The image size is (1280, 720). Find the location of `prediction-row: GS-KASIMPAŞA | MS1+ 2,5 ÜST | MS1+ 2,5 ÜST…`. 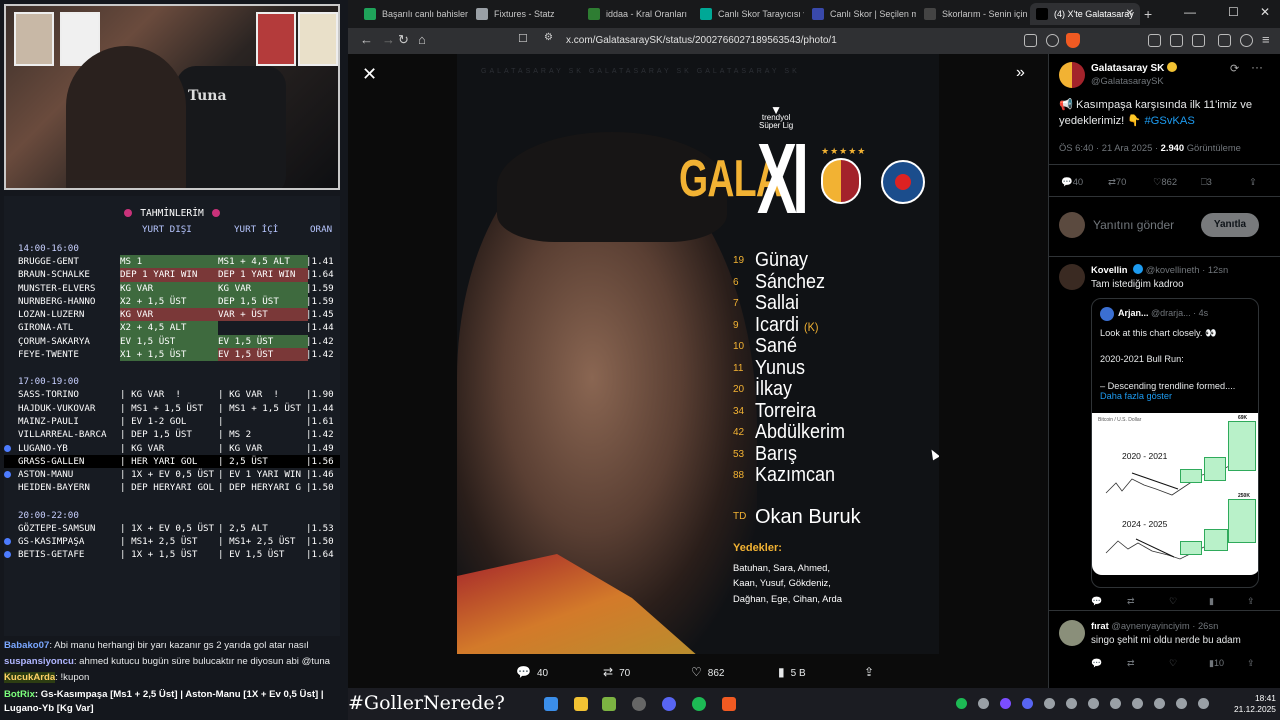

prediction-row: GS-KASIMPAŞA | MS1+ 2,5 ÜST | MS1+ 2,5 ÜST… is located at coordinates (172, 541).